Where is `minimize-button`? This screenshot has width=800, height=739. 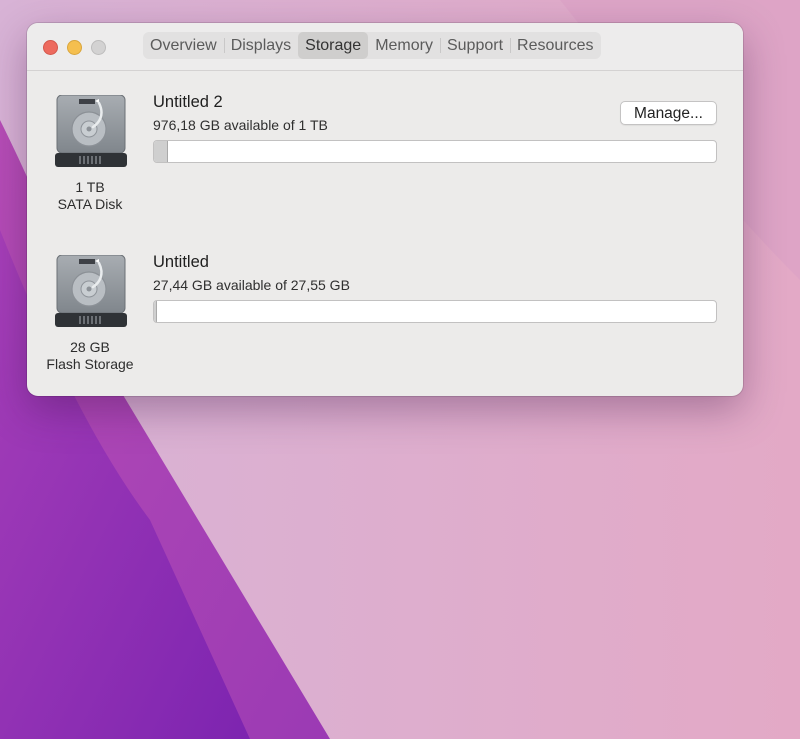 minimize-button is located at coordinates (74, 47).